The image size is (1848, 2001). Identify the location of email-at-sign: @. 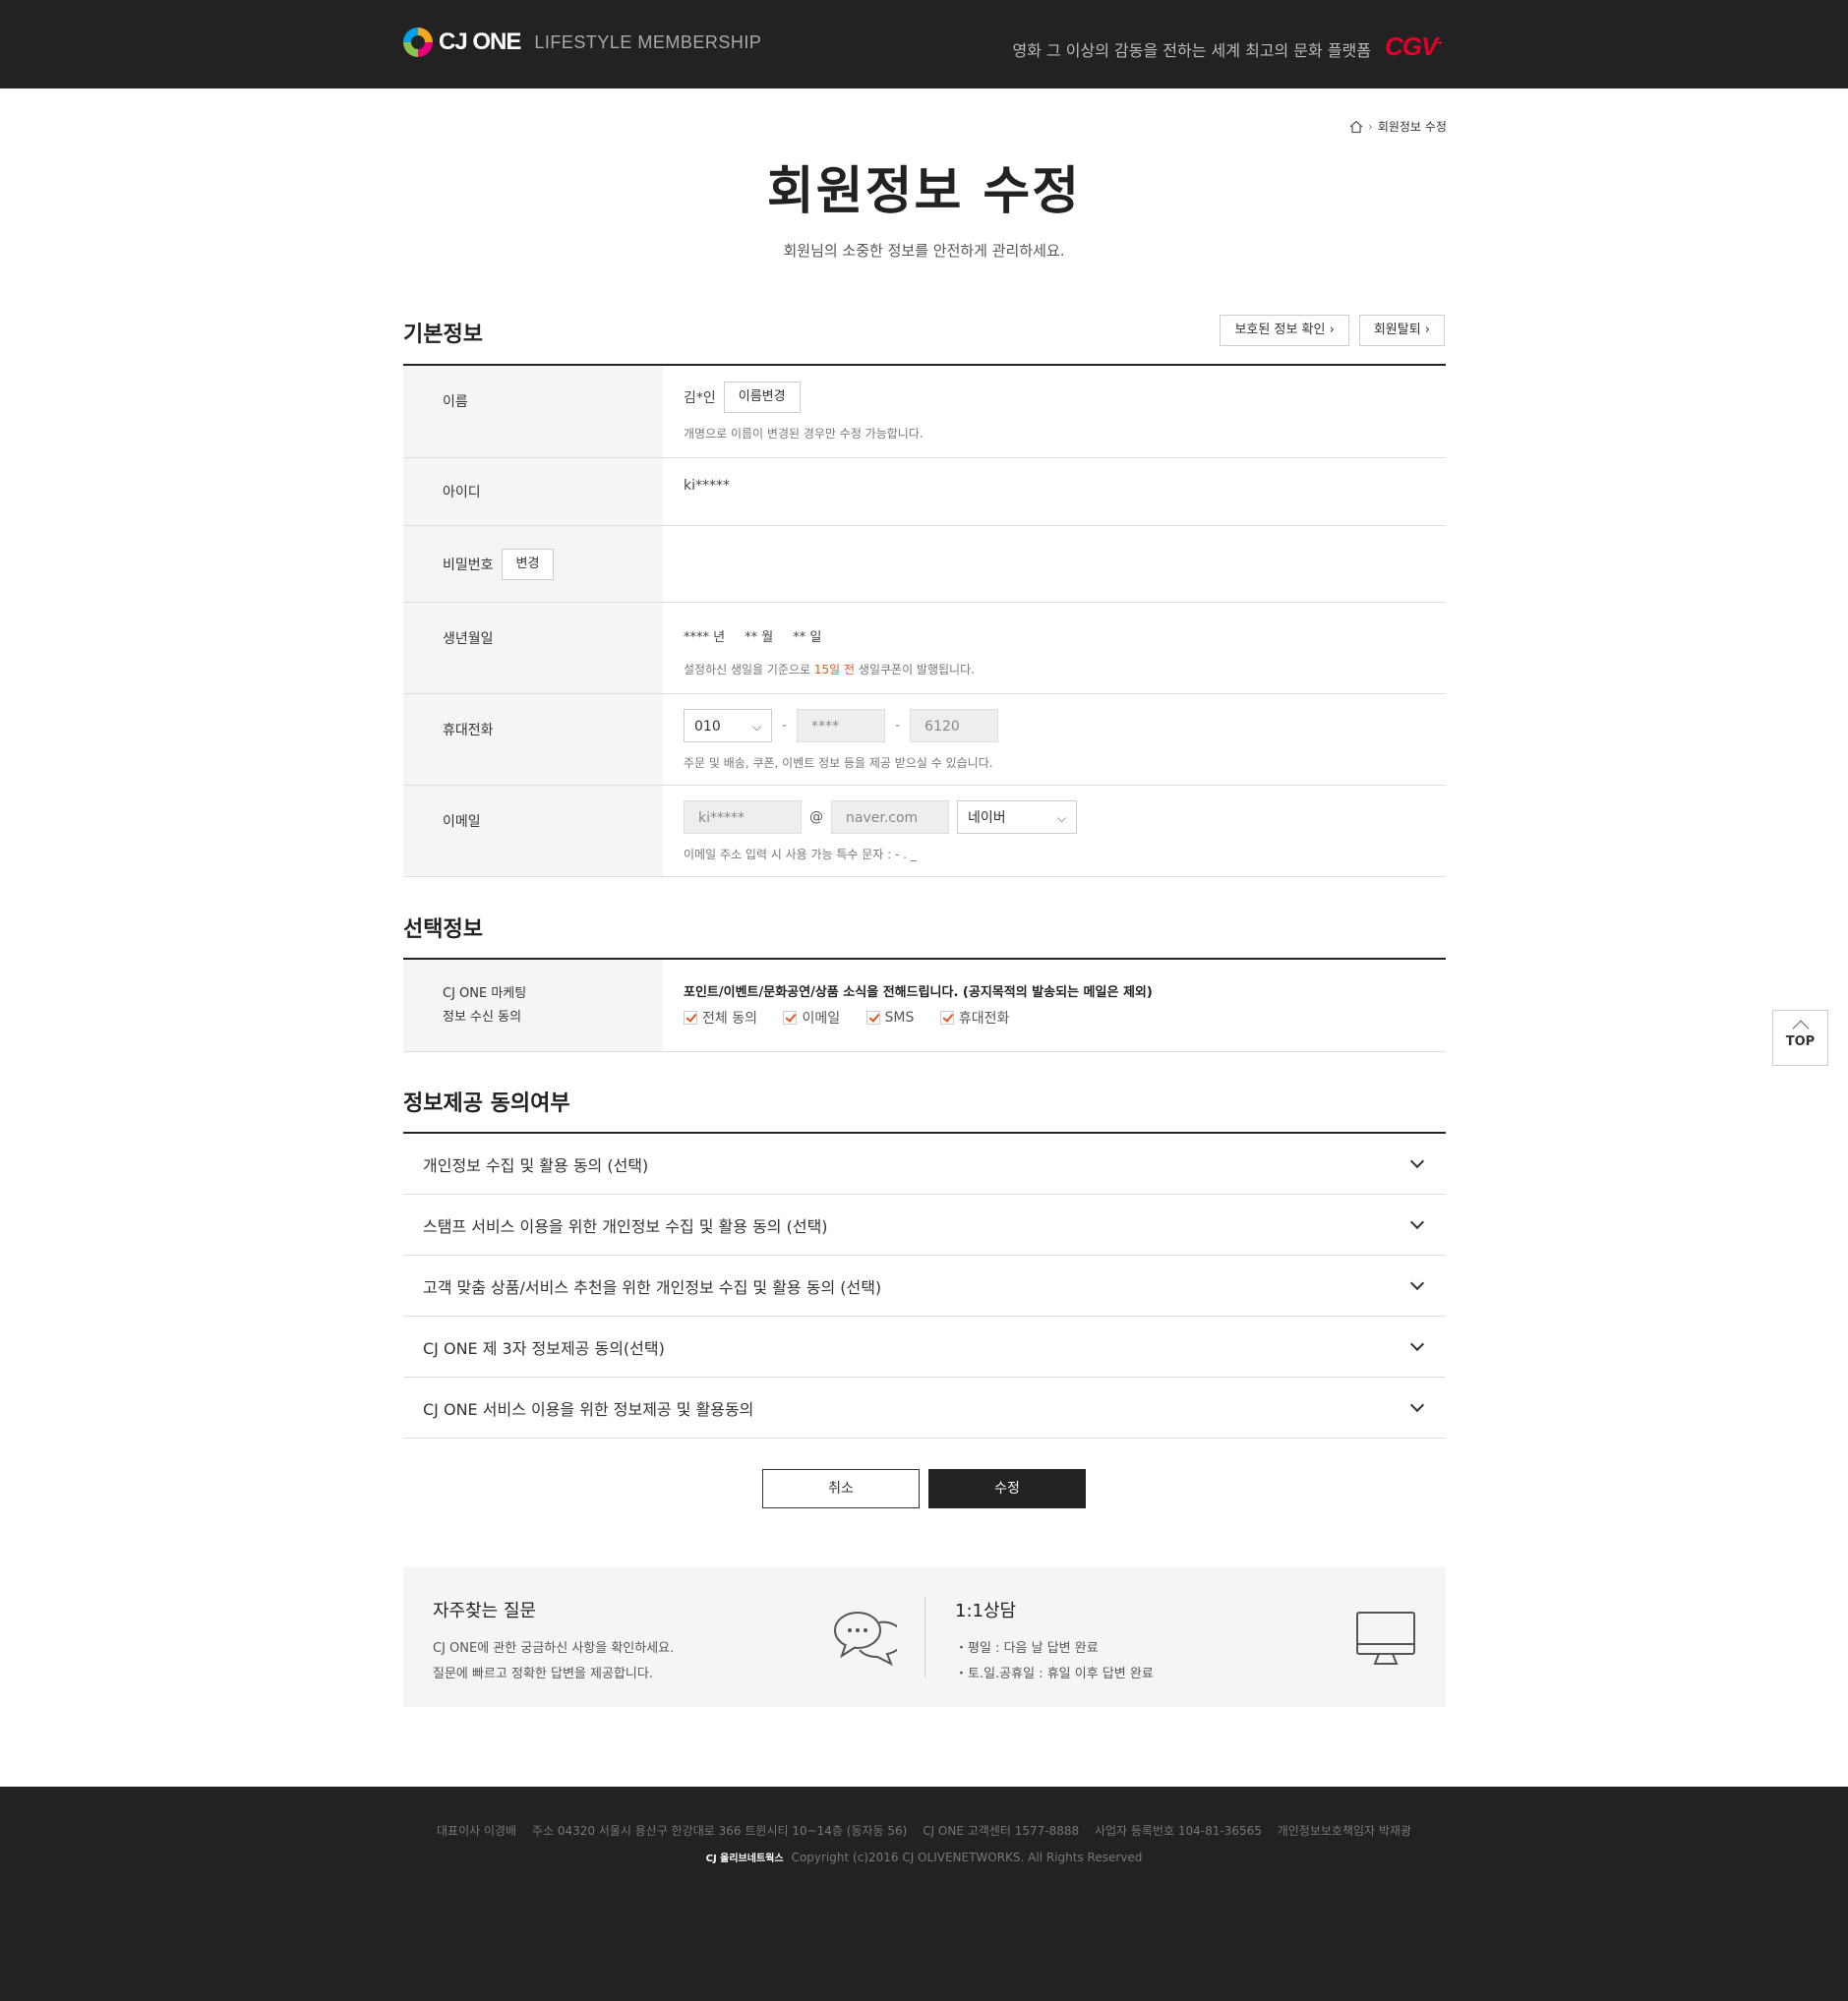
(816, 817).